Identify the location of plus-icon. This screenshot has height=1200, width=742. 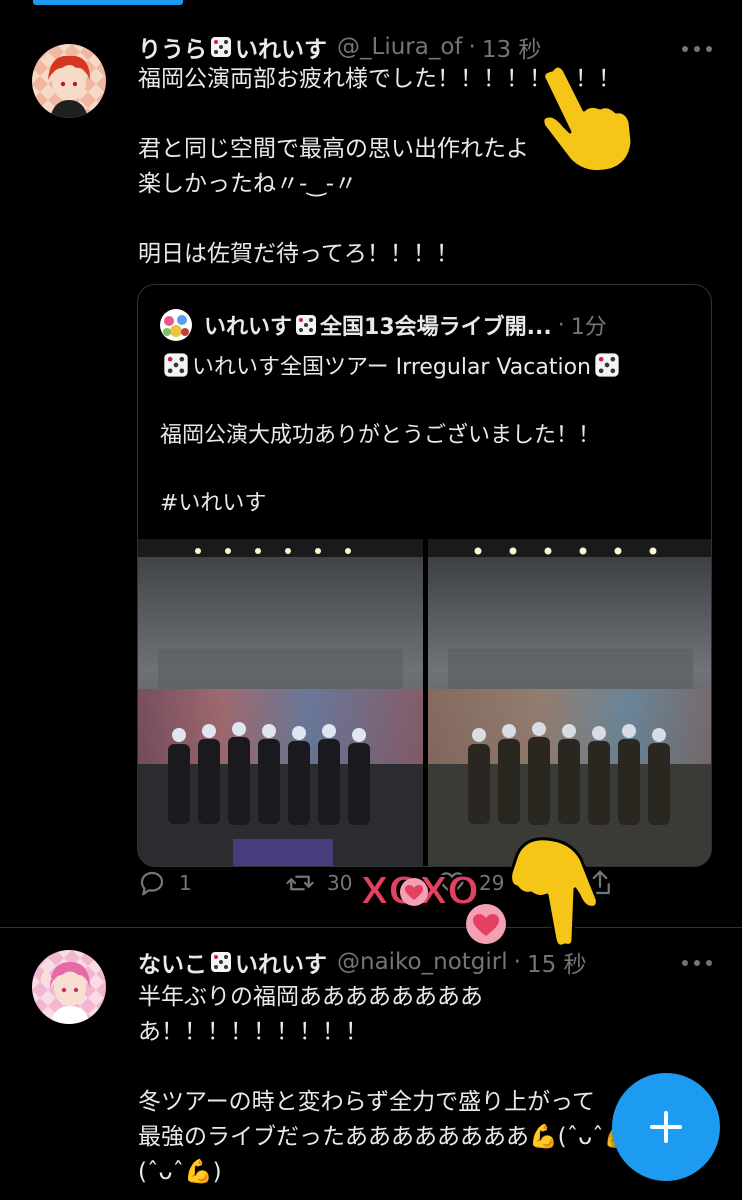
(666, 1127).